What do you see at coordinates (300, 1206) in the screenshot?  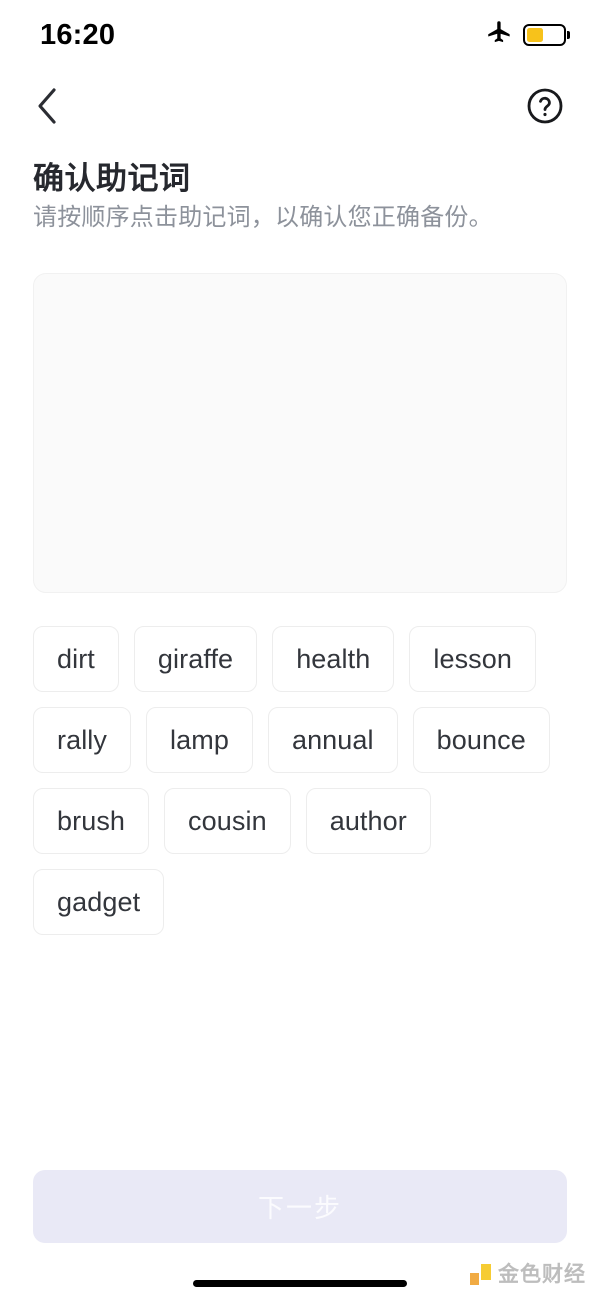 I see `next-step-button: 下一步` at bounding box center [300, 1206].